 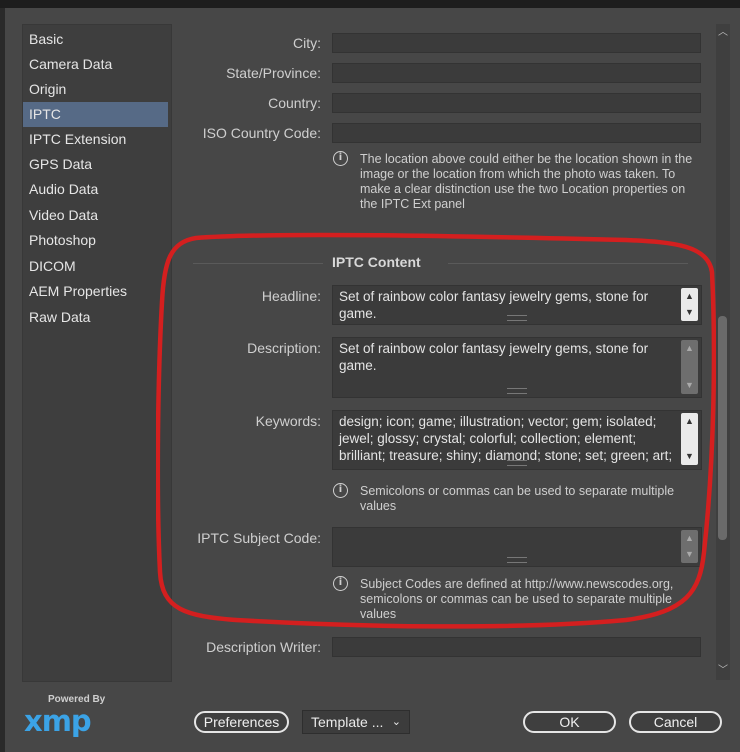 What do you see at coordinates (241, 722) in the screenshot?
I see `preferences-button: Preferences` at bounding box center [241, 722].